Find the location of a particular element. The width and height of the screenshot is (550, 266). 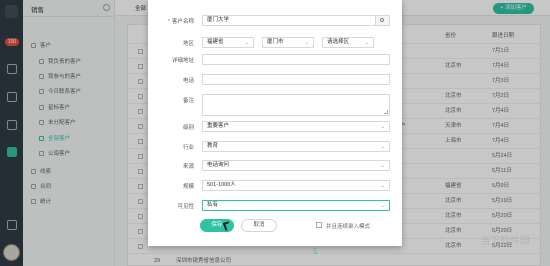

watermark: 当下软件园 is located at coordinates (505, 241).